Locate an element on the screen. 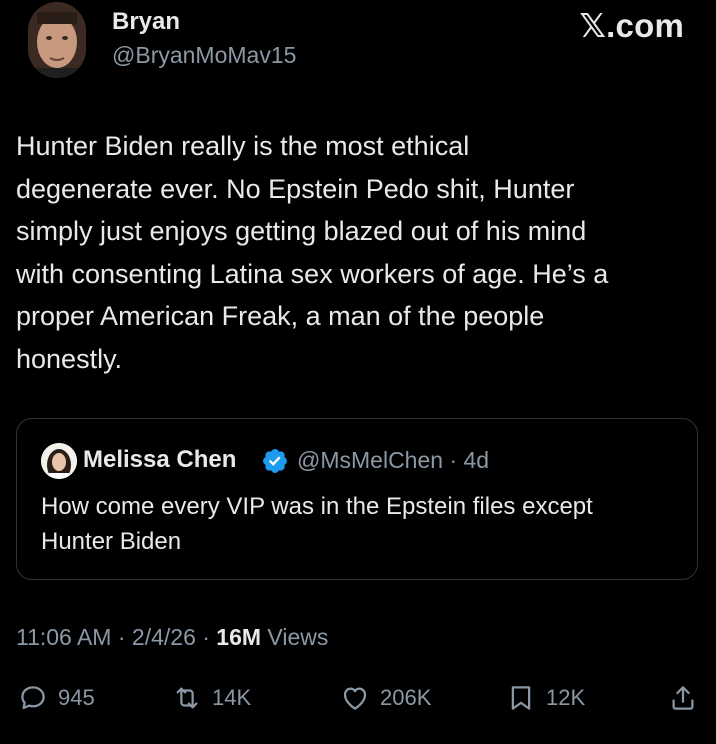 This screenshot has width=716, height=744. quoted-author-avatar is located at coordinates (59, 461).